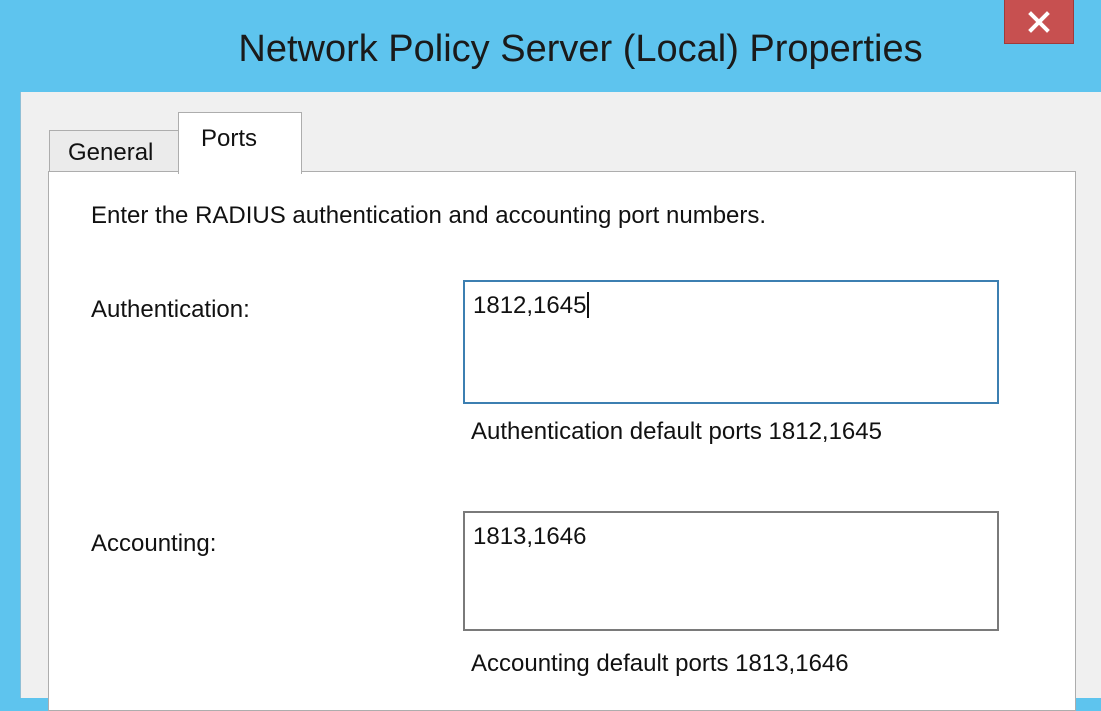 Image resolution: width=1101 pixels, height=711 pixels. Describe the element at coordinates (111, 152) in the screenshot. I see `tab-general-label: General` at that location.